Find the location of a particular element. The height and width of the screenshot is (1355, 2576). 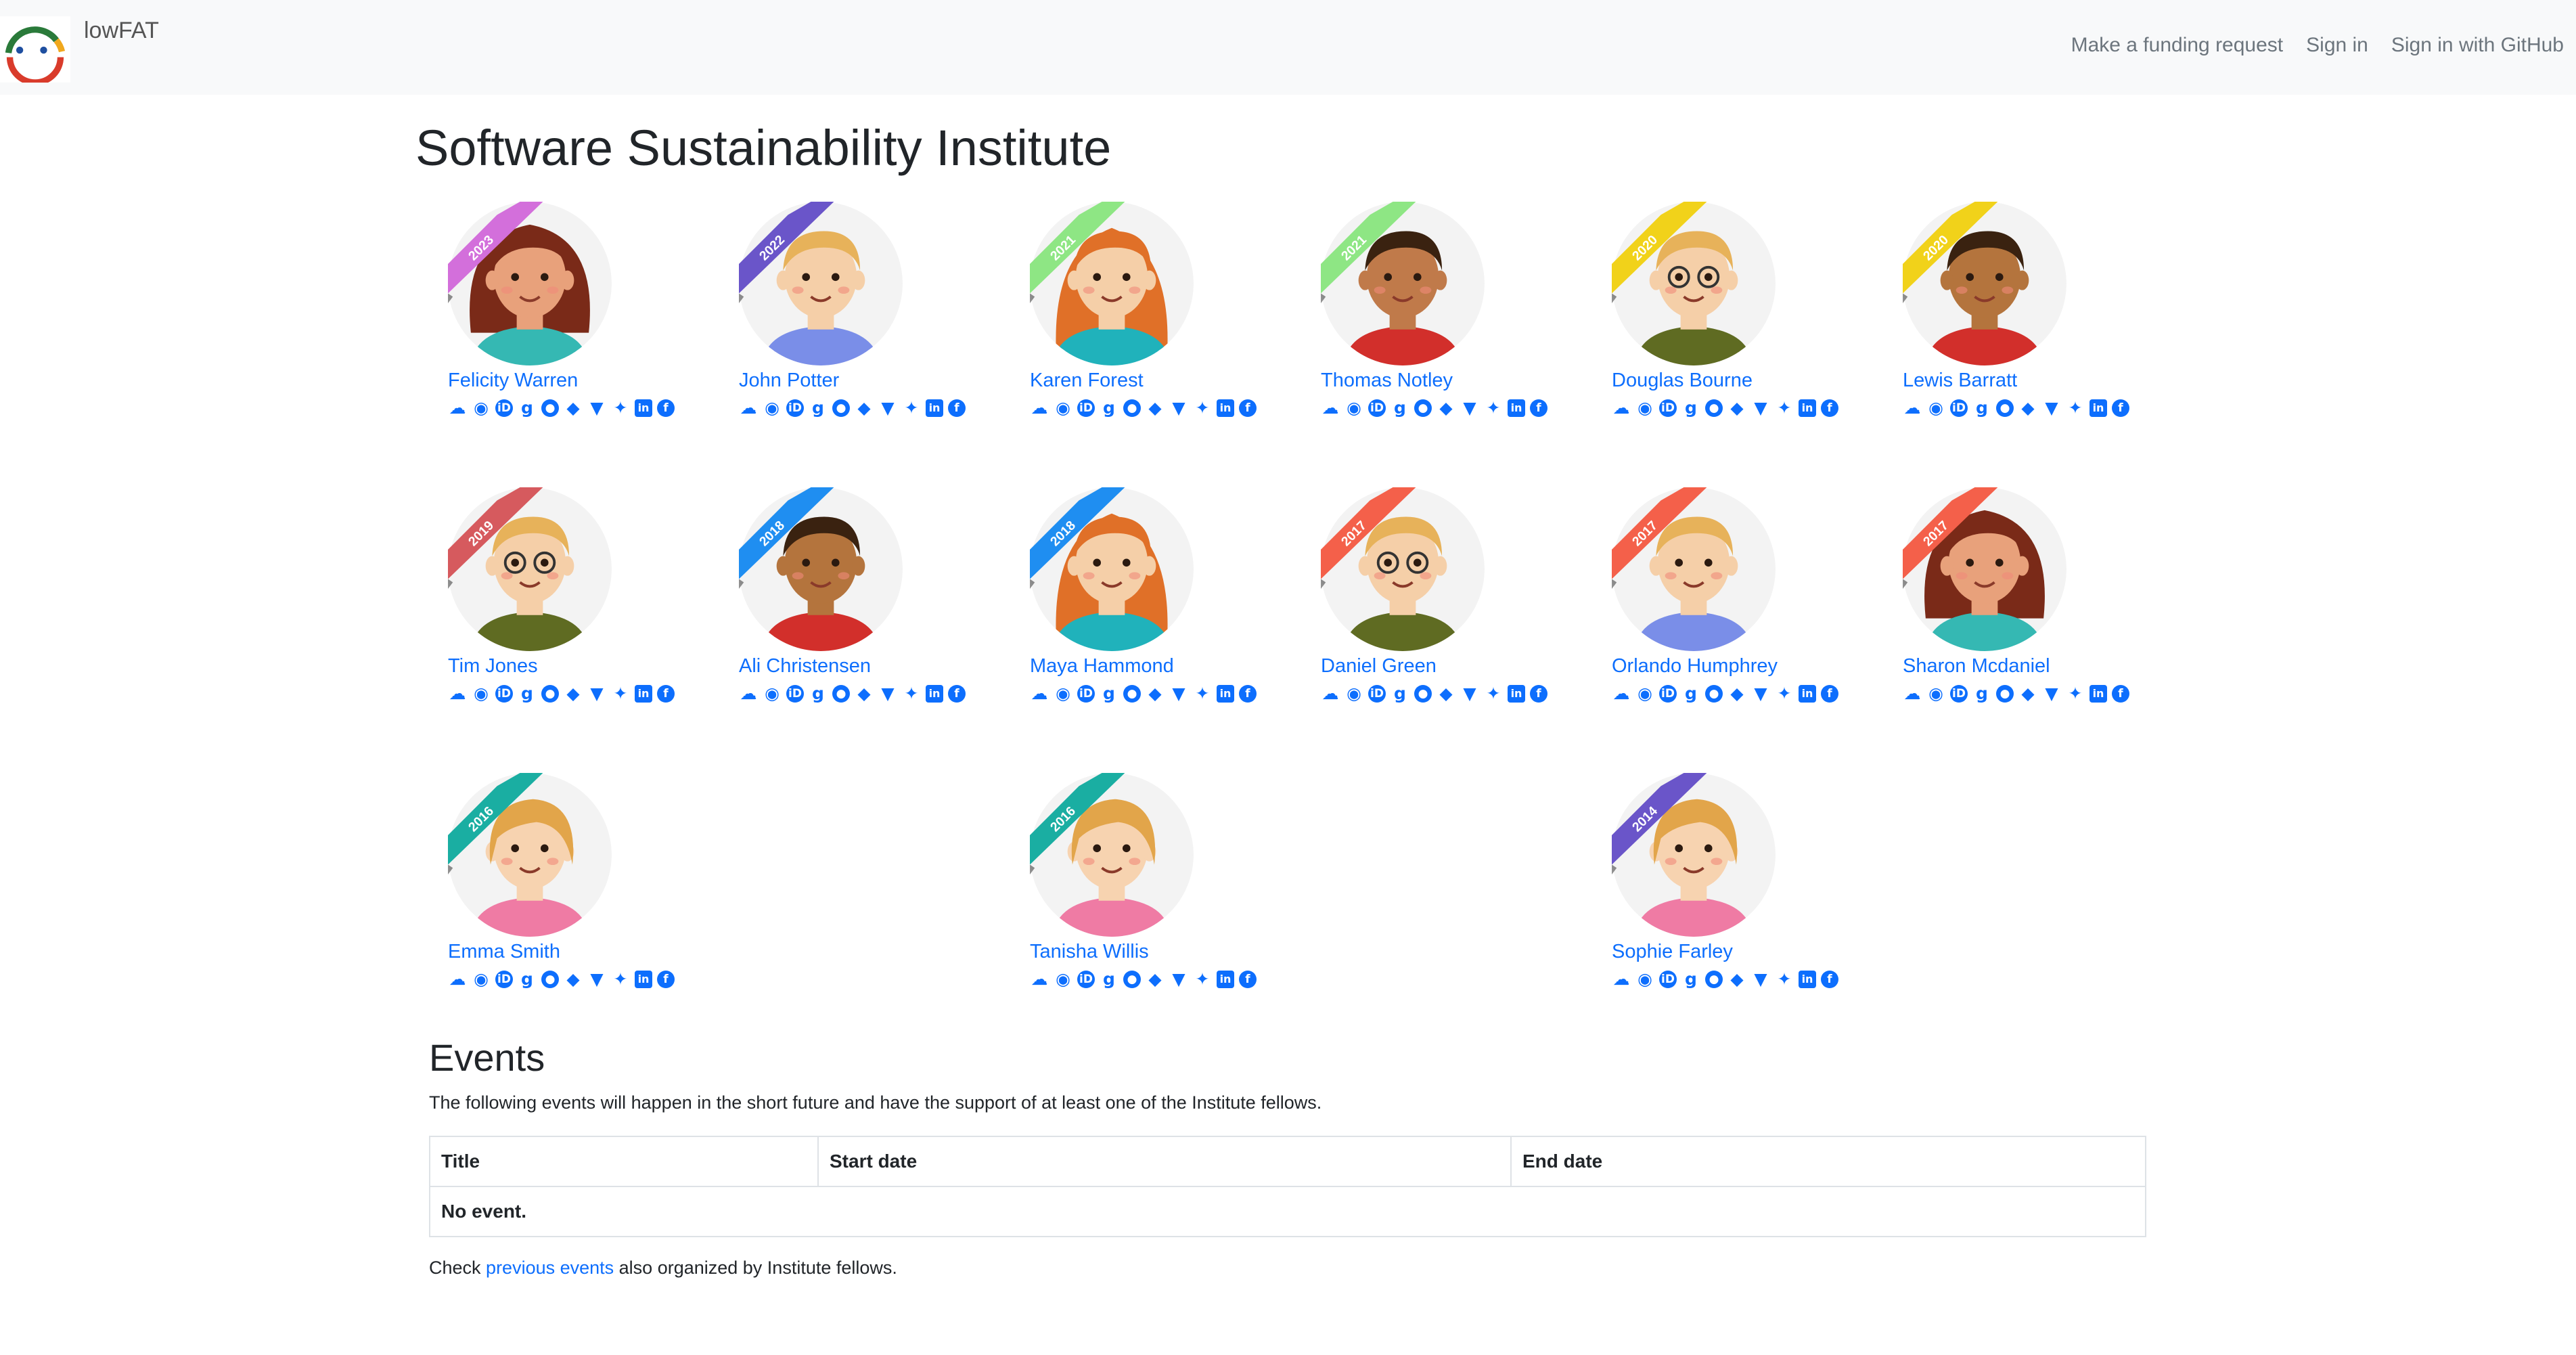

fellow-avatar: 2019 is located at coordinates (530, 569).